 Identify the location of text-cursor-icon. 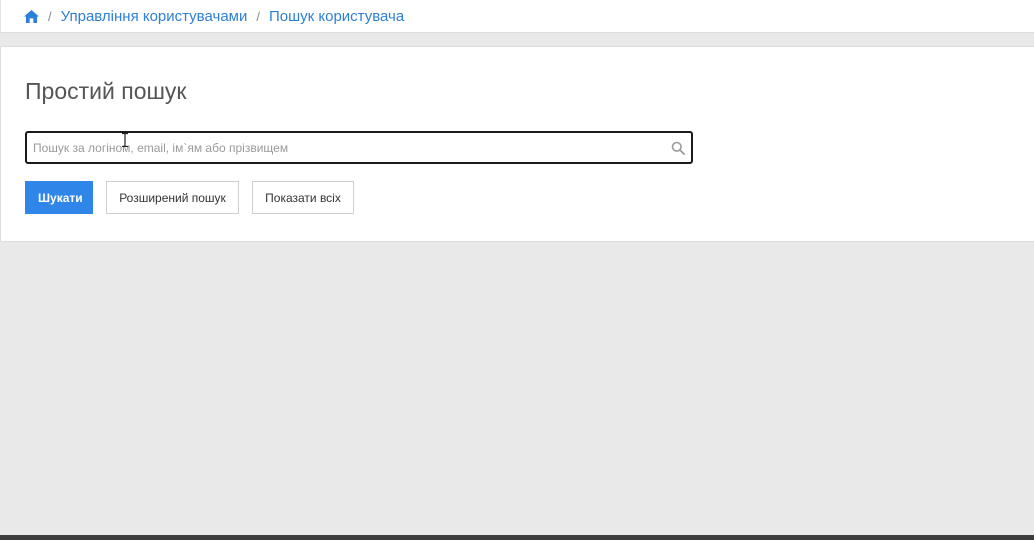
(125, 140).